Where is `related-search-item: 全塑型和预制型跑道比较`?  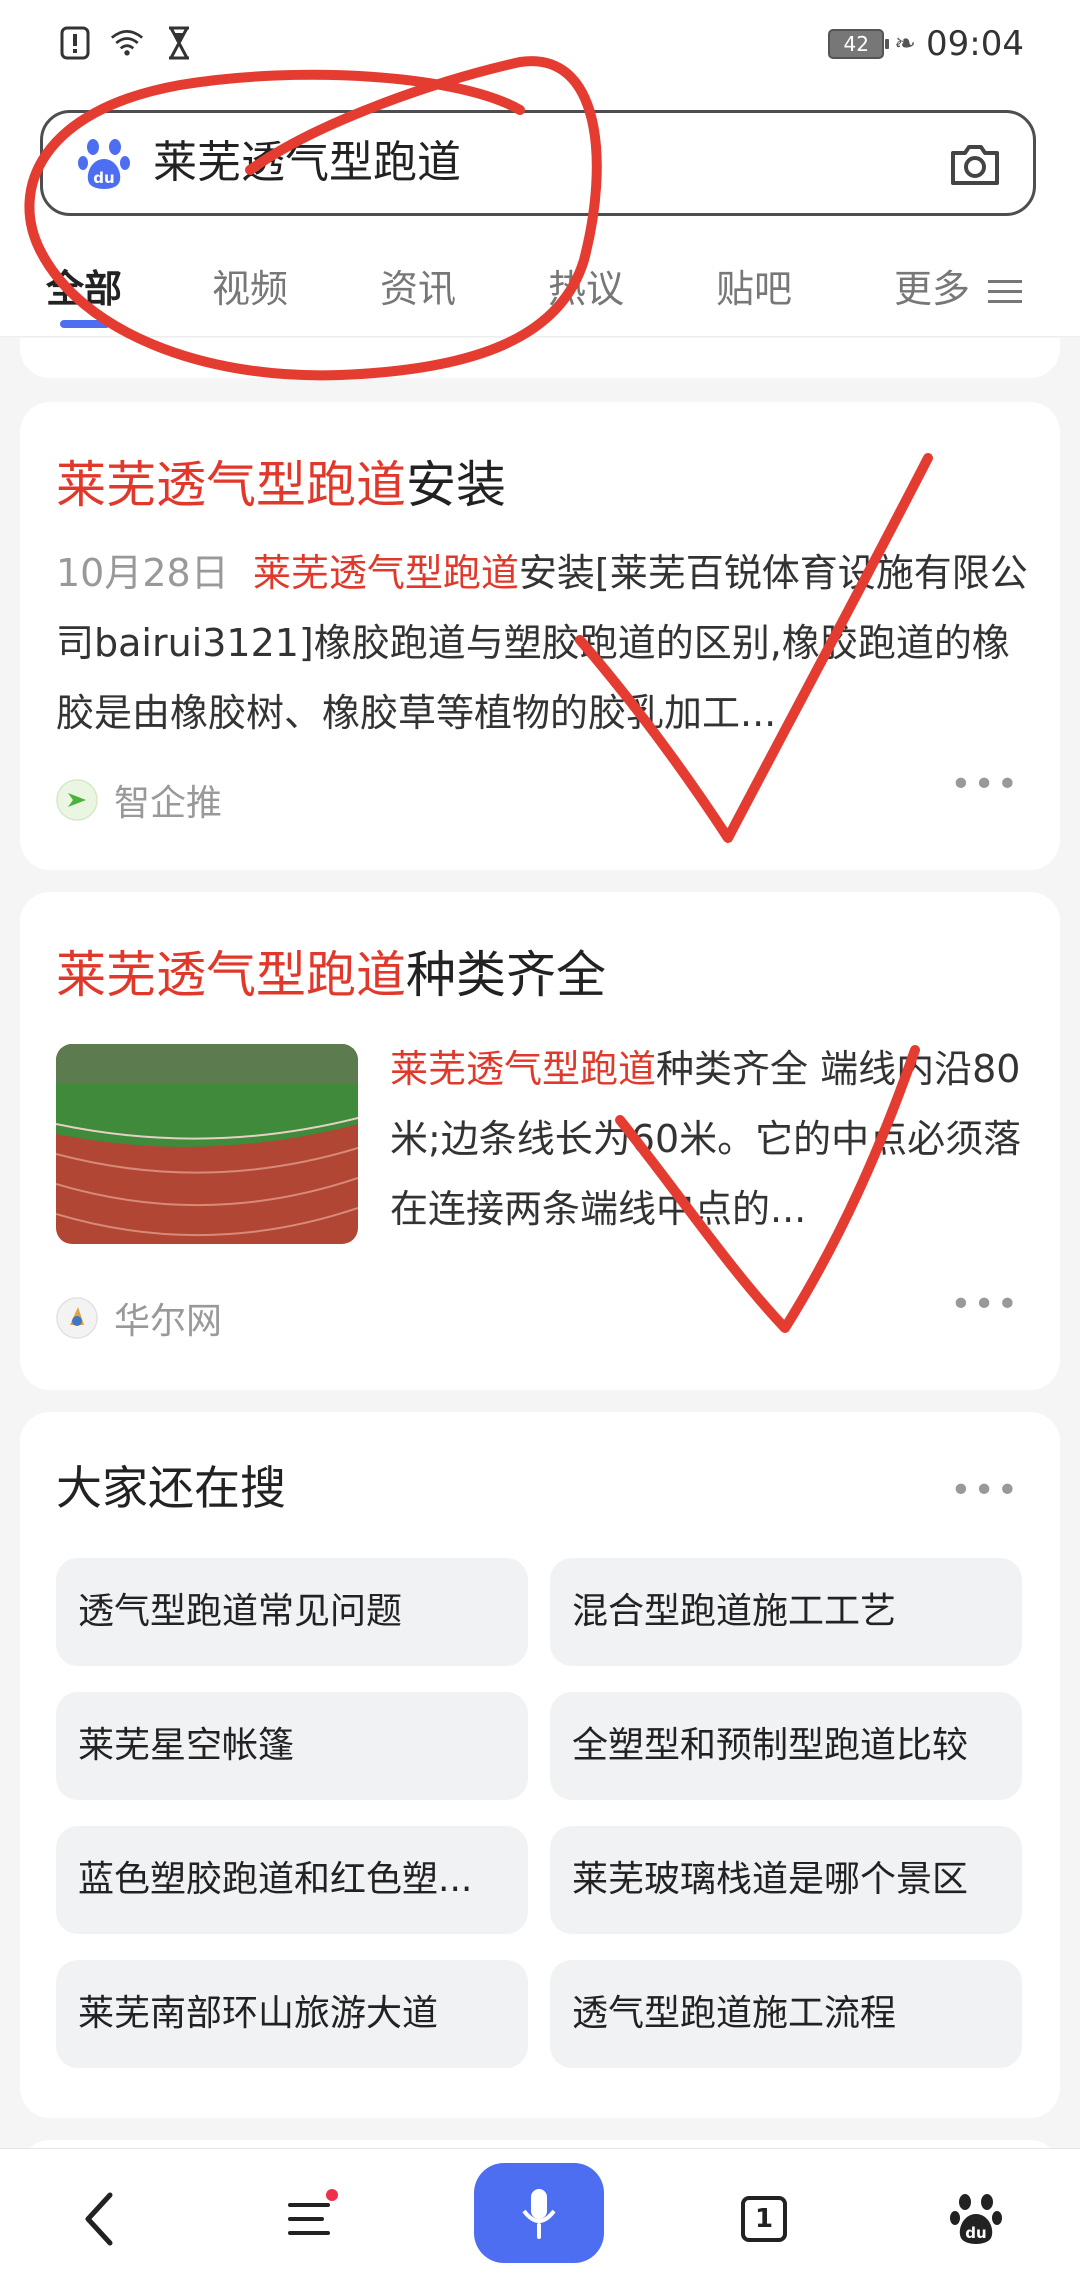
related-search-item: 全塑型和预制型跑道比较 is located at coordinates (786, 1746).